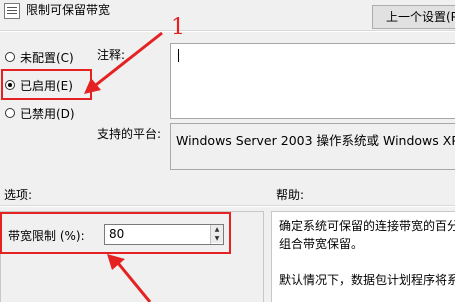 This screenshot has height=302, width=455. I want to click on radio-not-configured: 未配置(C), so click(39, 57).